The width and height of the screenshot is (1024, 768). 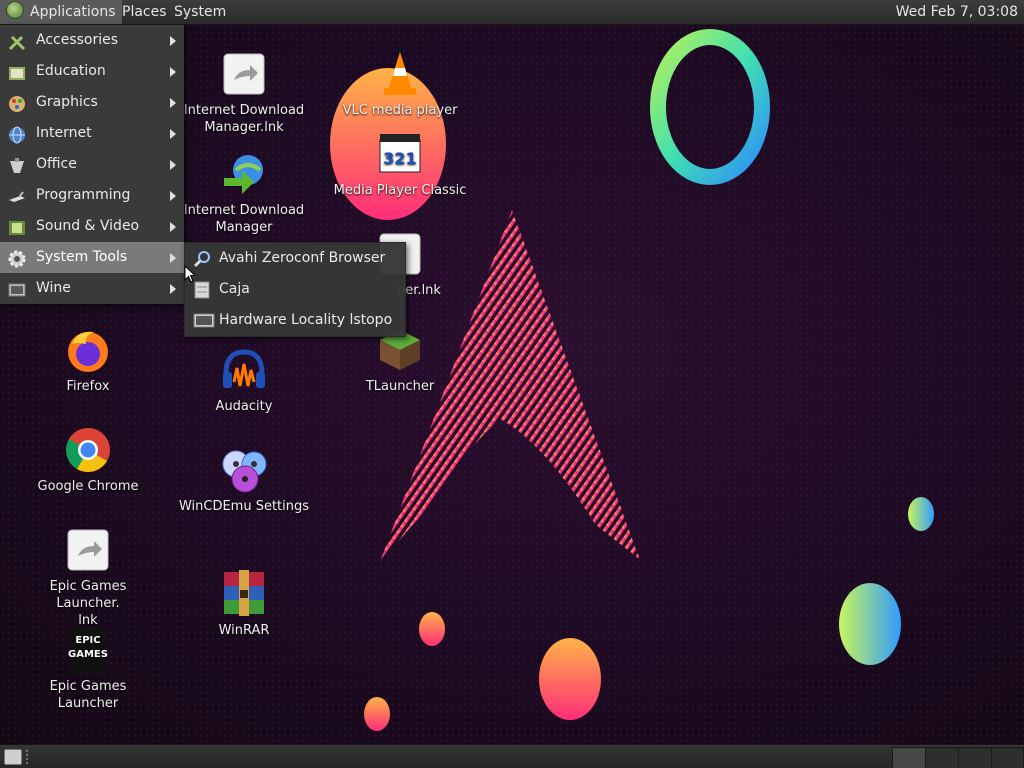 I want to click on firefox-icon, so click(x=88, y=350).